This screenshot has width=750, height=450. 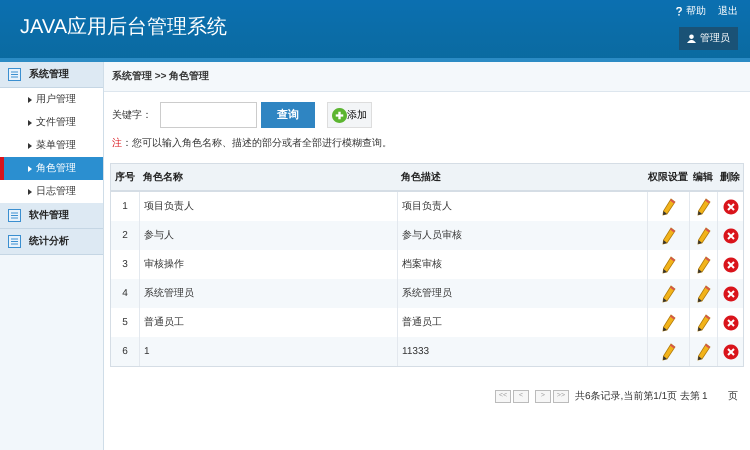 I want to click on help-link: 帮助, so click(x=691, y=11).